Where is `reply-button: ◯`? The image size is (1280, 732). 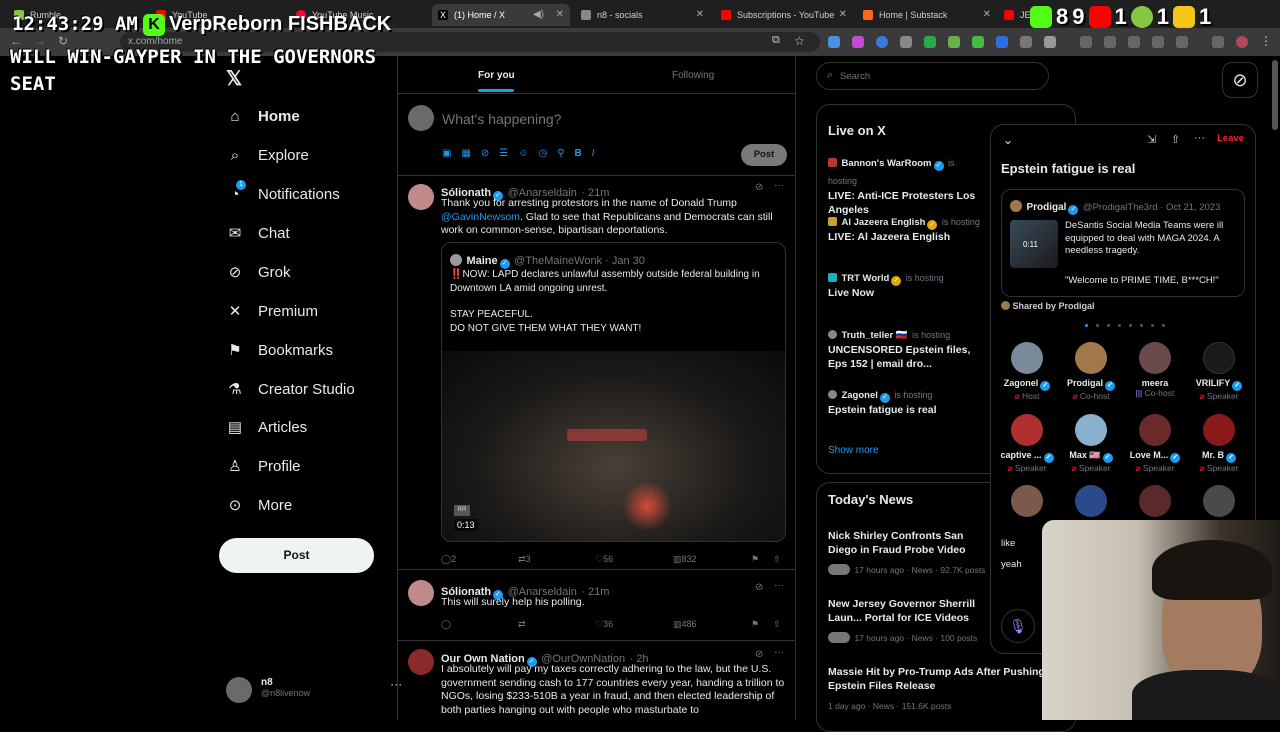 reply-button: ◯ is located at coordinates (446, 624).